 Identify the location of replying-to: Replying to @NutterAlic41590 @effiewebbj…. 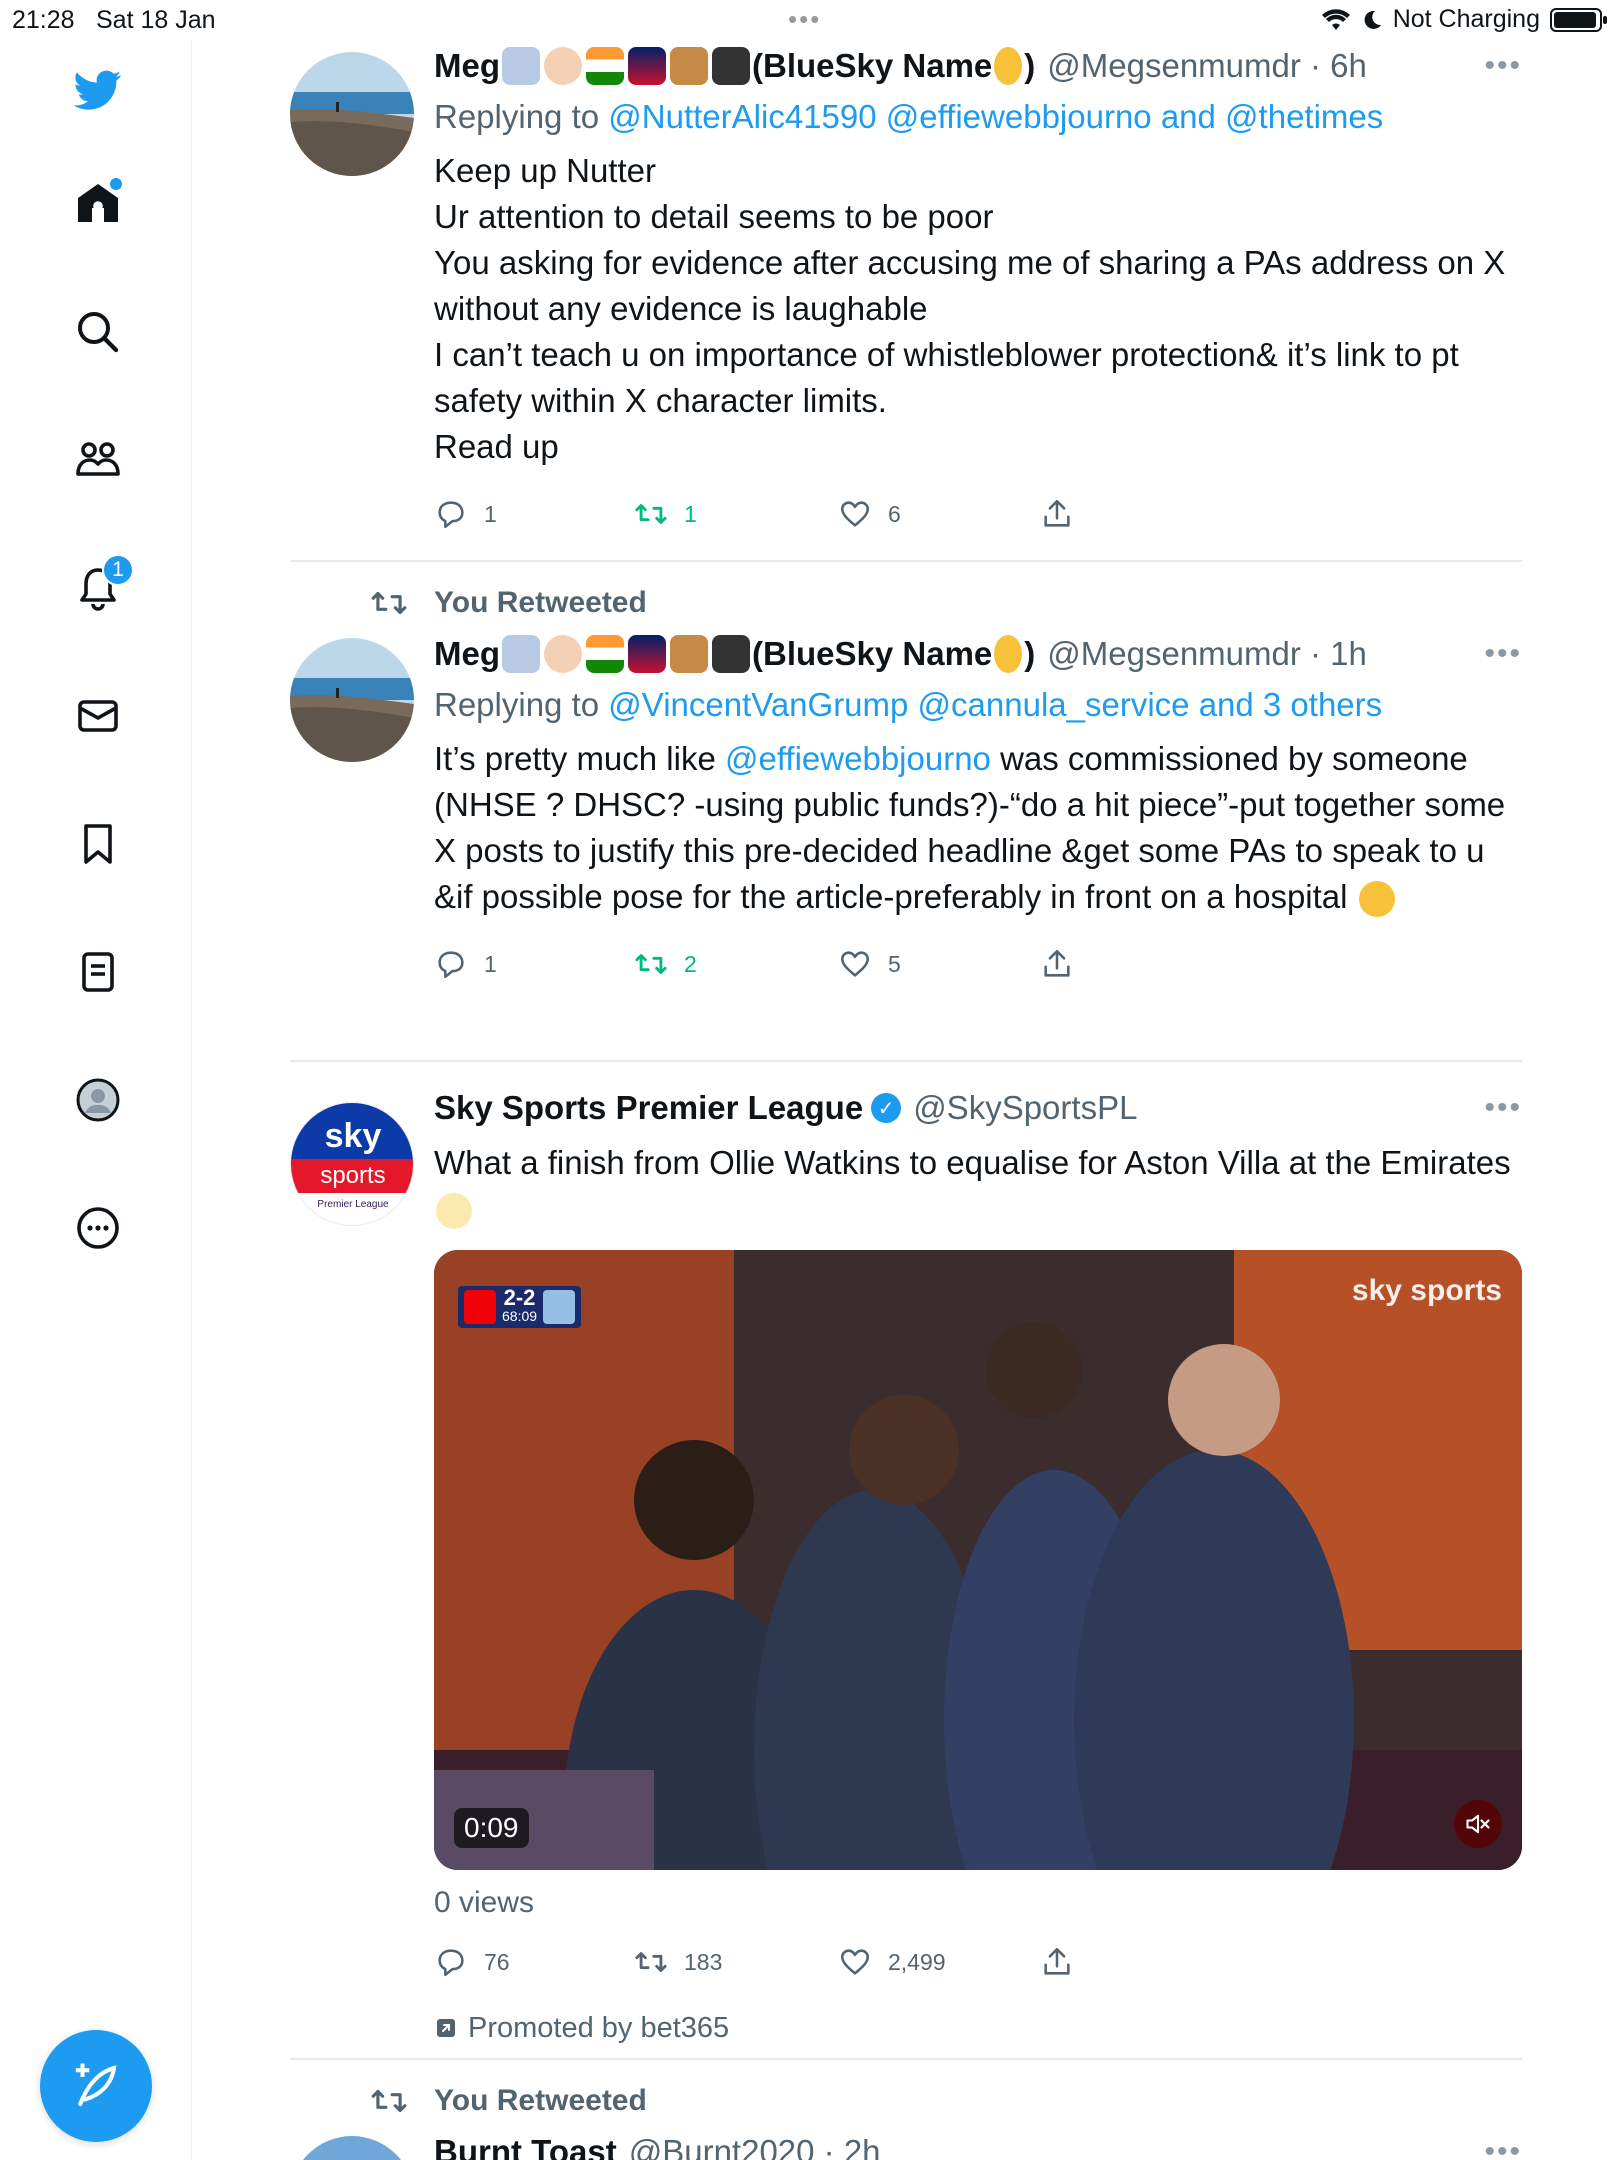
(978, 117).